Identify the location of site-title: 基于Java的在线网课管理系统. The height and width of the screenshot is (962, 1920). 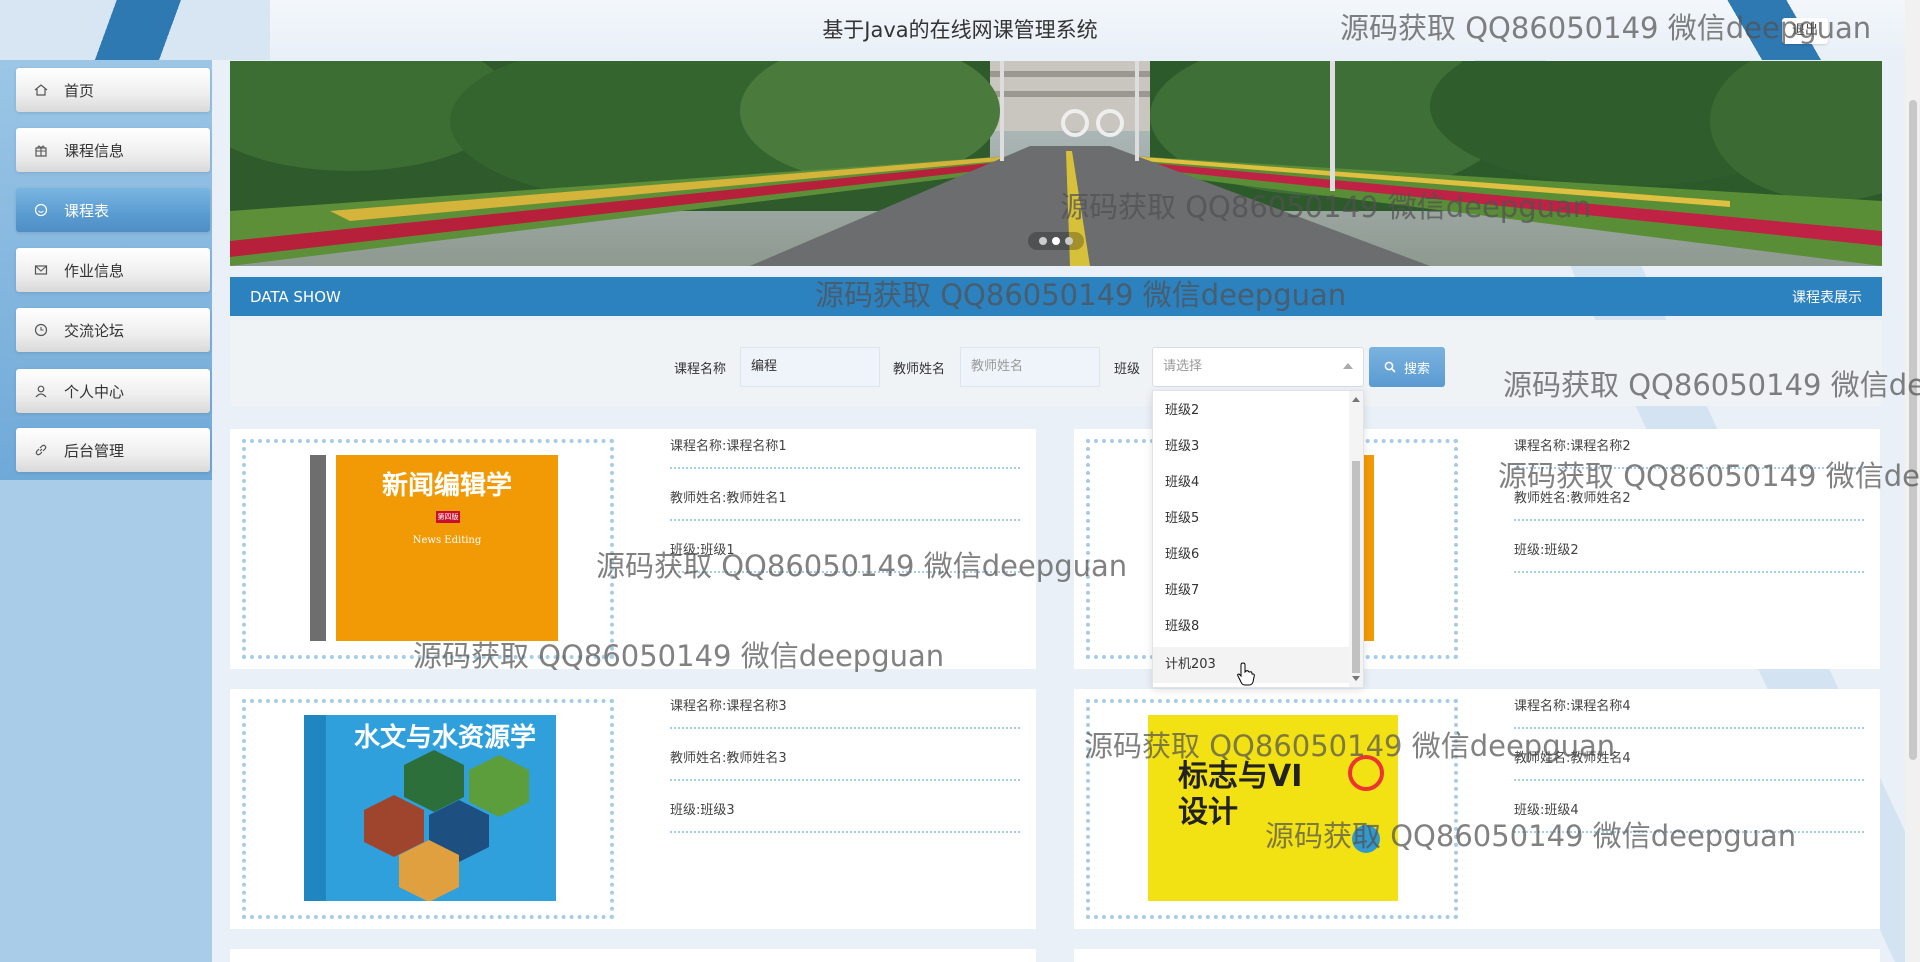
(960, 30).